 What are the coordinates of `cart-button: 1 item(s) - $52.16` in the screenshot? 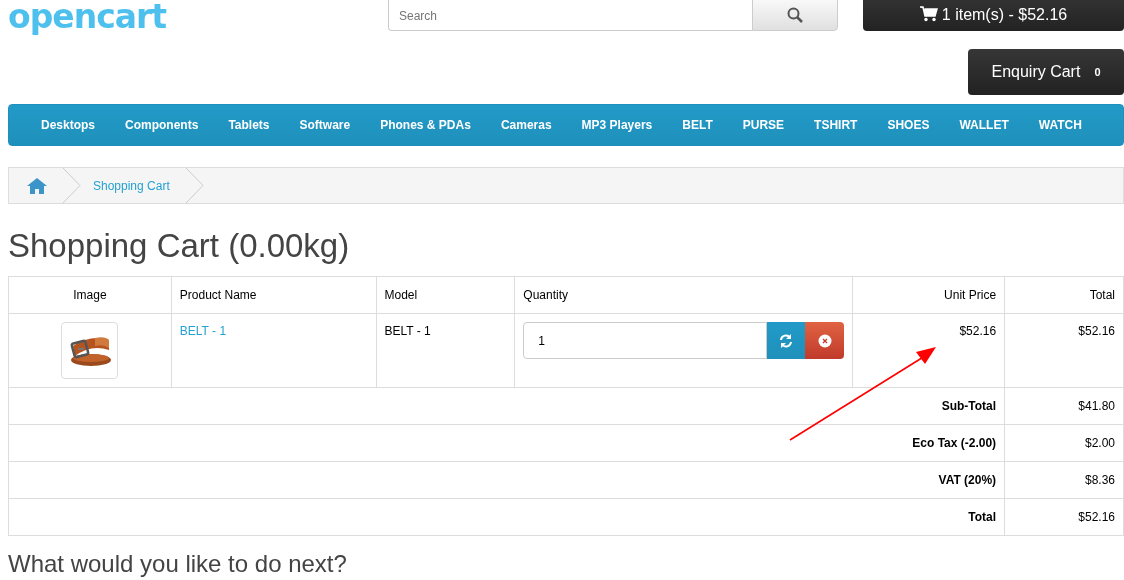 It's located at (993, 15).